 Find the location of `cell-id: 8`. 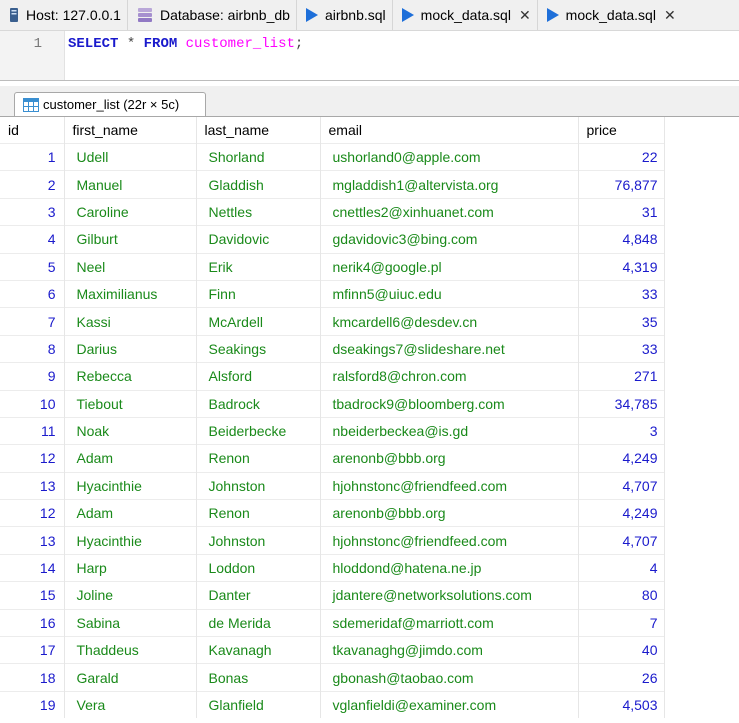

cell-id: 8 is located at coordinates (32, 348).